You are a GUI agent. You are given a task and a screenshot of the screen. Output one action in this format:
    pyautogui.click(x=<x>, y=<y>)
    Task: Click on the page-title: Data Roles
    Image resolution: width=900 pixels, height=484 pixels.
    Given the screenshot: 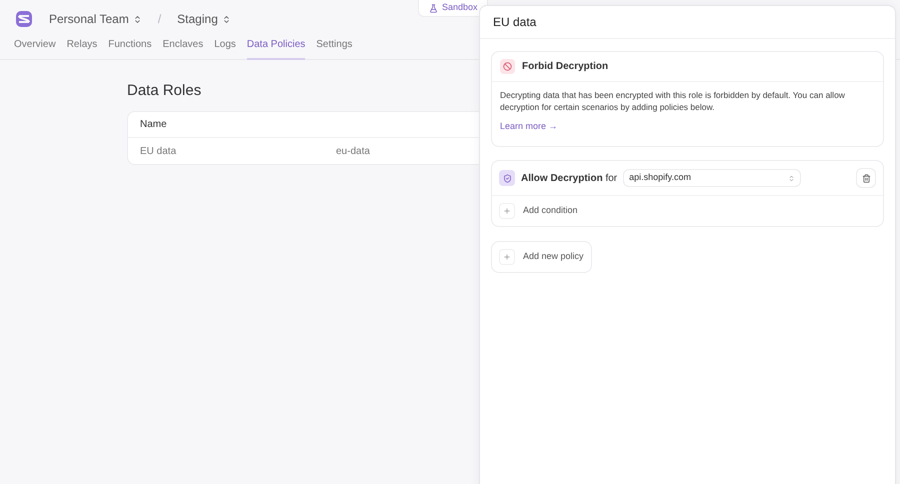 What is the action you would take?
    pyautogui.click(x=164, y=90)
    